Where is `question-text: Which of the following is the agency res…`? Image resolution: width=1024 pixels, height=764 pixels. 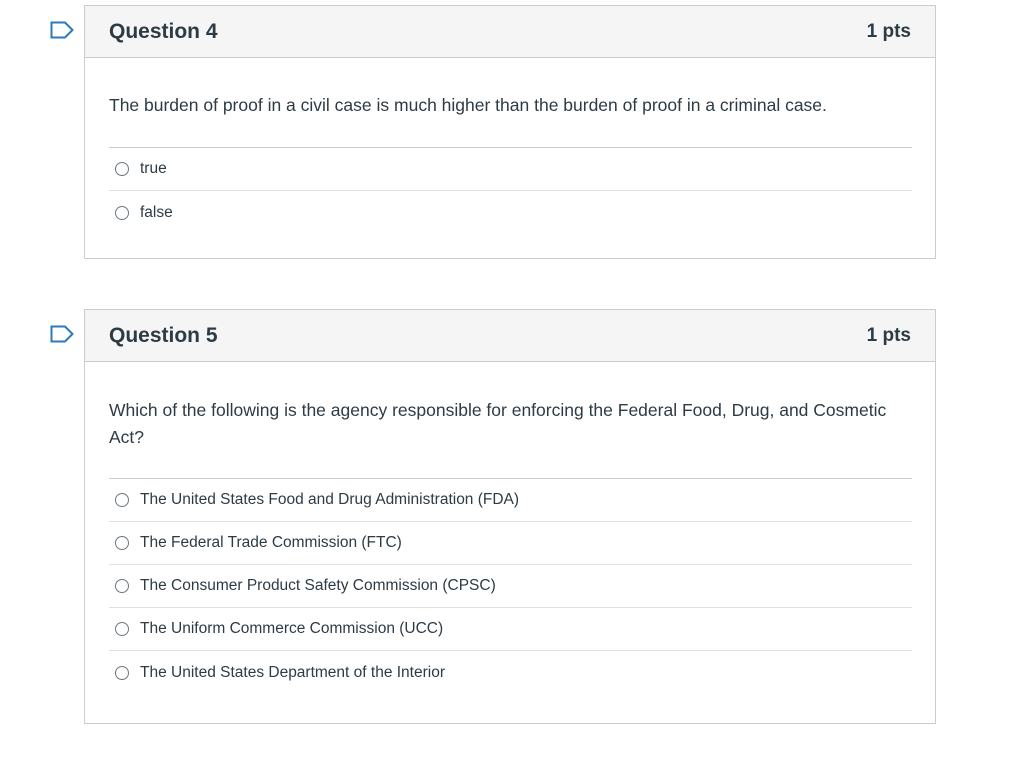
question-text: Which of the following is the agency res… is located at coordinates (498, 423).